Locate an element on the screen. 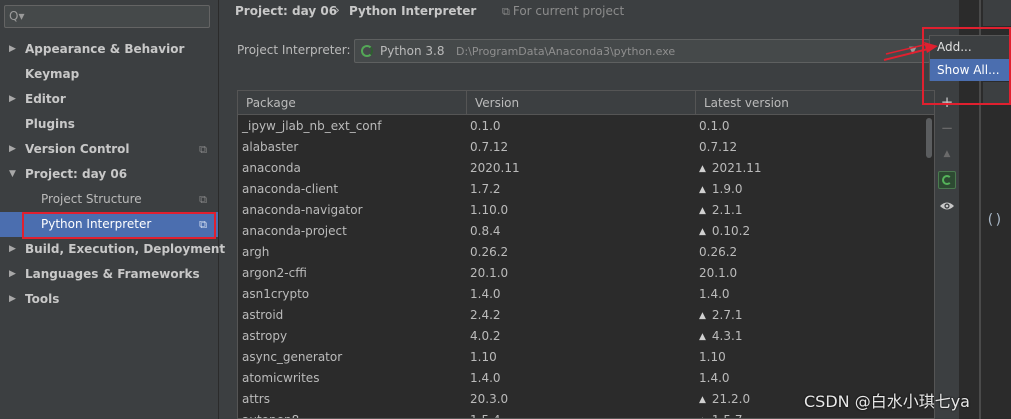 This screenshot has height=419, width=1011. package-latest-version: ▲ 2.1.1 is located at coordinates (720, 211).